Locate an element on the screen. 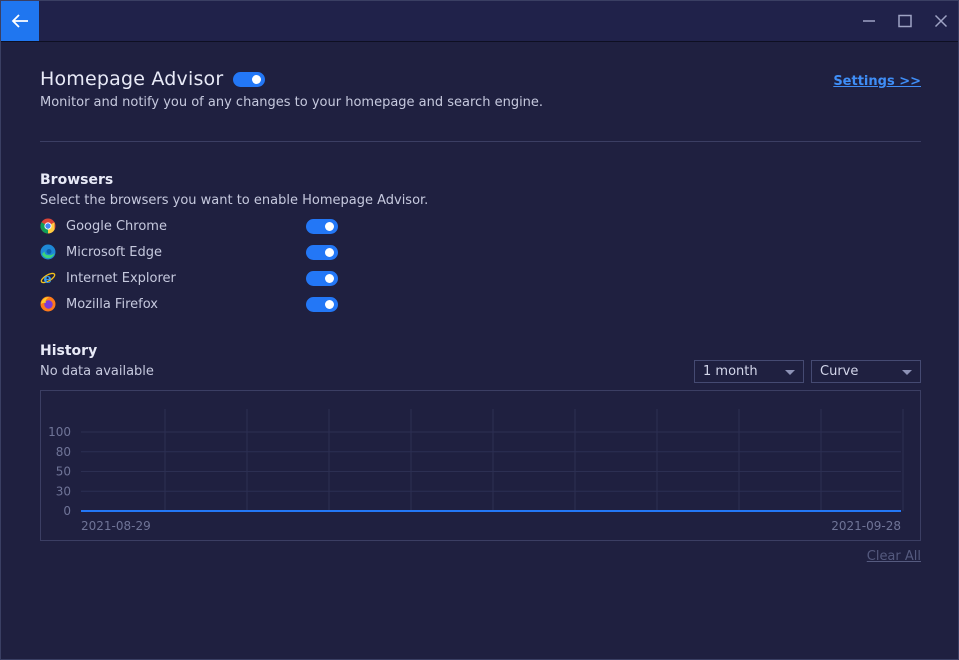  divider is located at coordinates (480, 141).